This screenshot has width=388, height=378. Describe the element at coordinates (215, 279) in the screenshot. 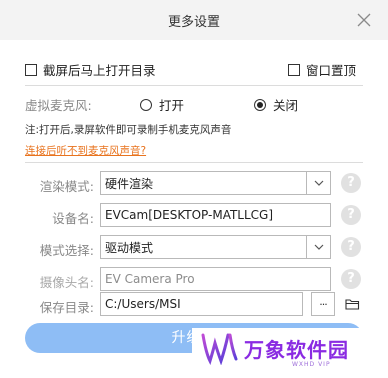

I see `camera-name-input: EV Camera Pro` at that location.